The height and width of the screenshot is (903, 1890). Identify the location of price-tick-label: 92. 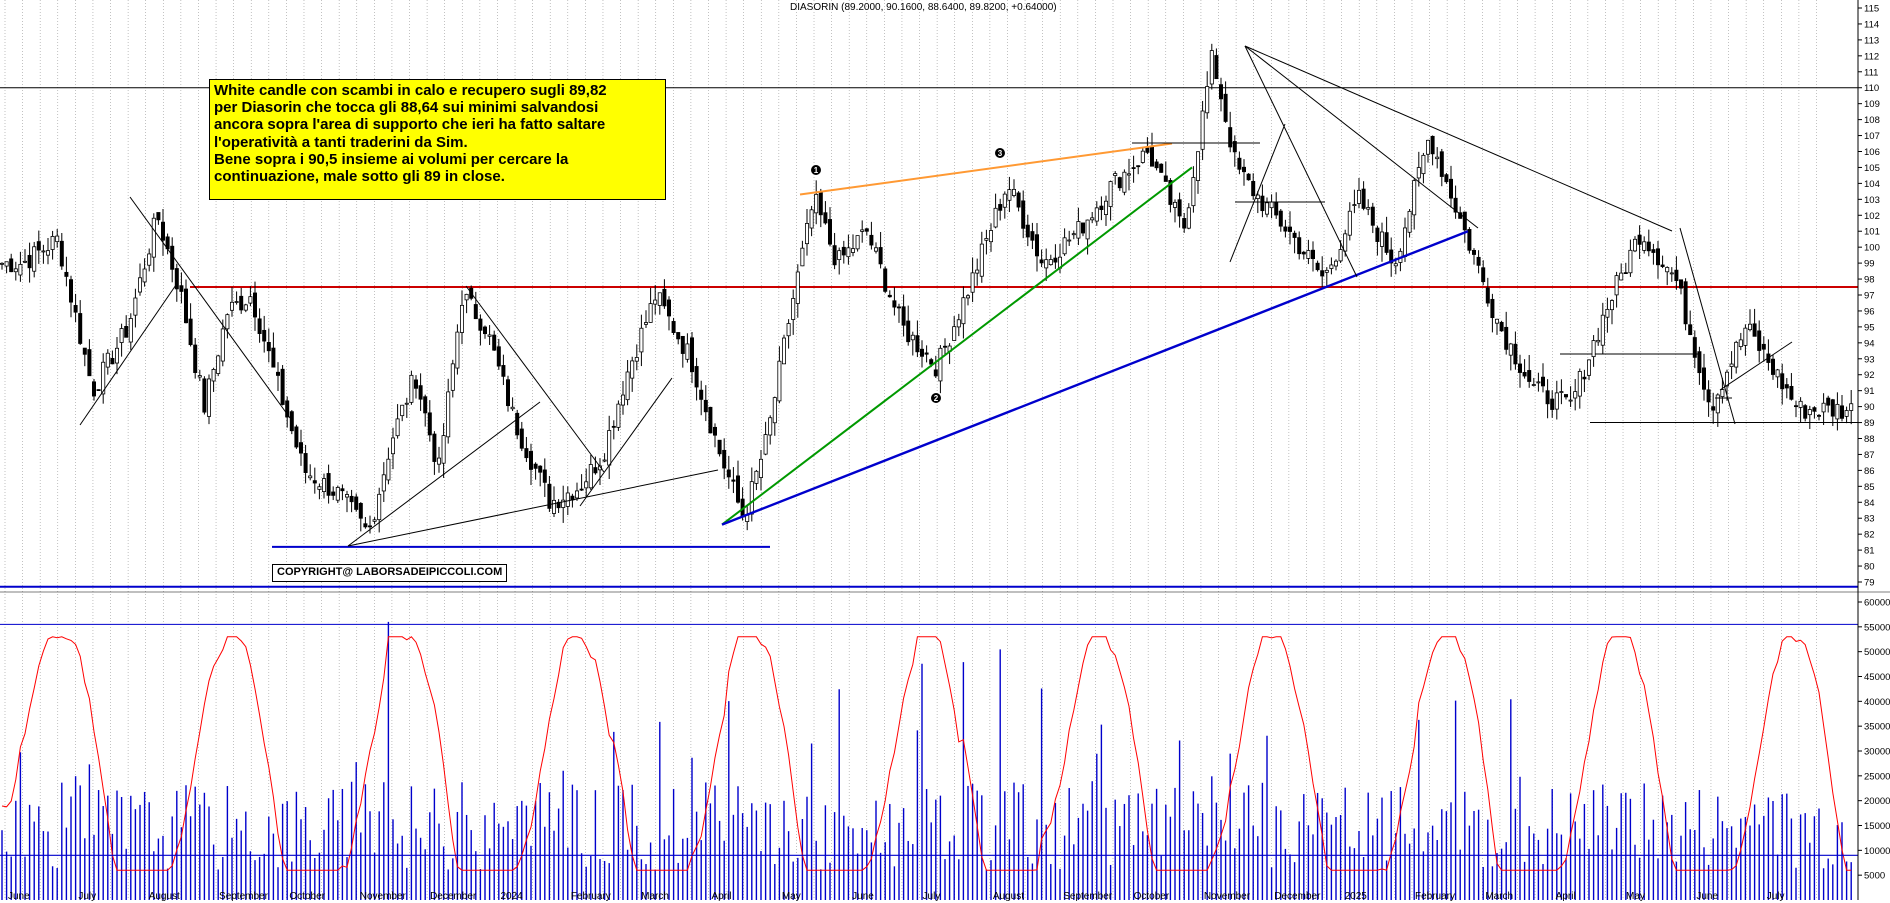
(1869, 375).